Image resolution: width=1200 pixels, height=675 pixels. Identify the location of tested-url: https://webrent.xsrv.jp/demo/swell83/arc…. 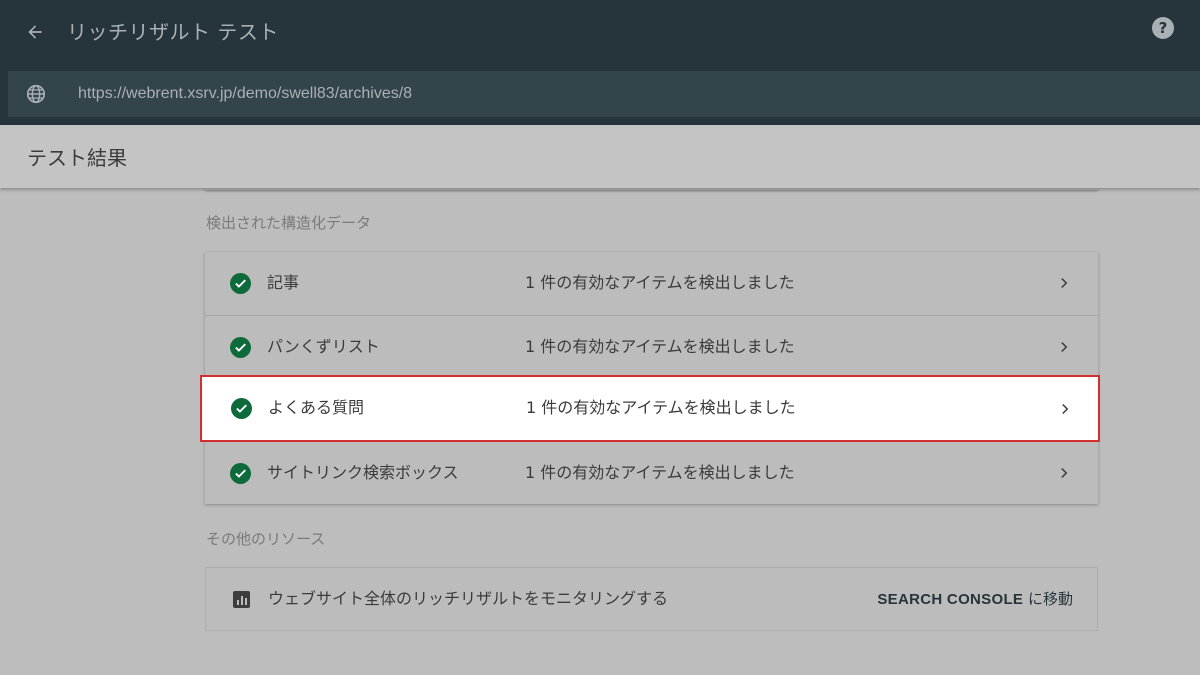
(245, 93).